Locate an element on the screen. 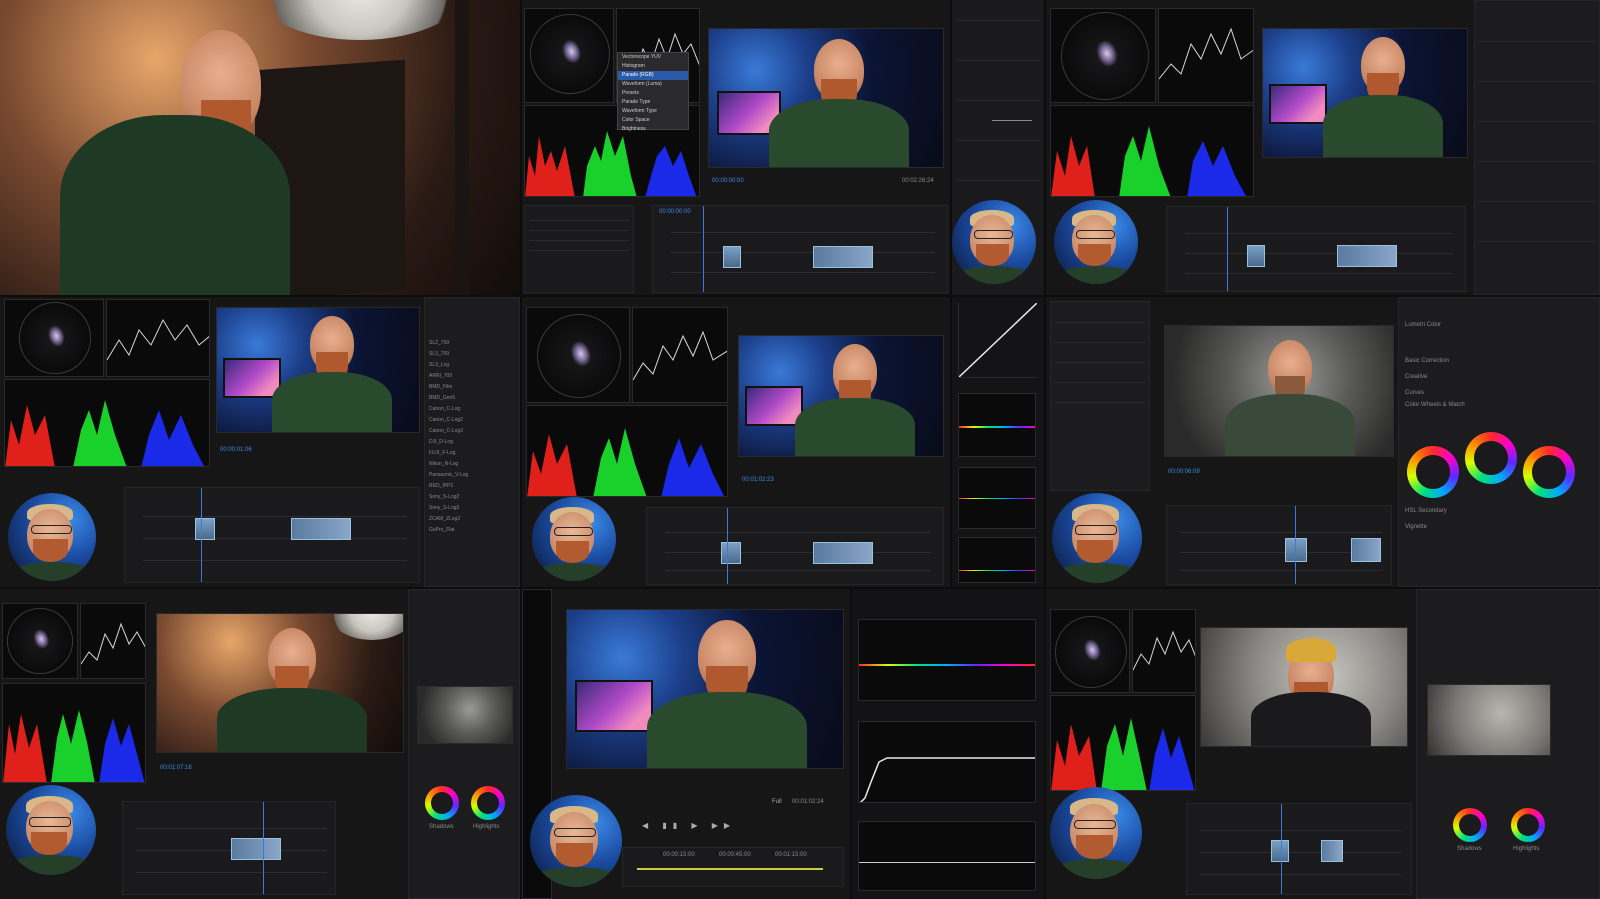 The height and width of the screenshot is (899, 1600). reference-thumbnail is located at coordinates (465, 715).